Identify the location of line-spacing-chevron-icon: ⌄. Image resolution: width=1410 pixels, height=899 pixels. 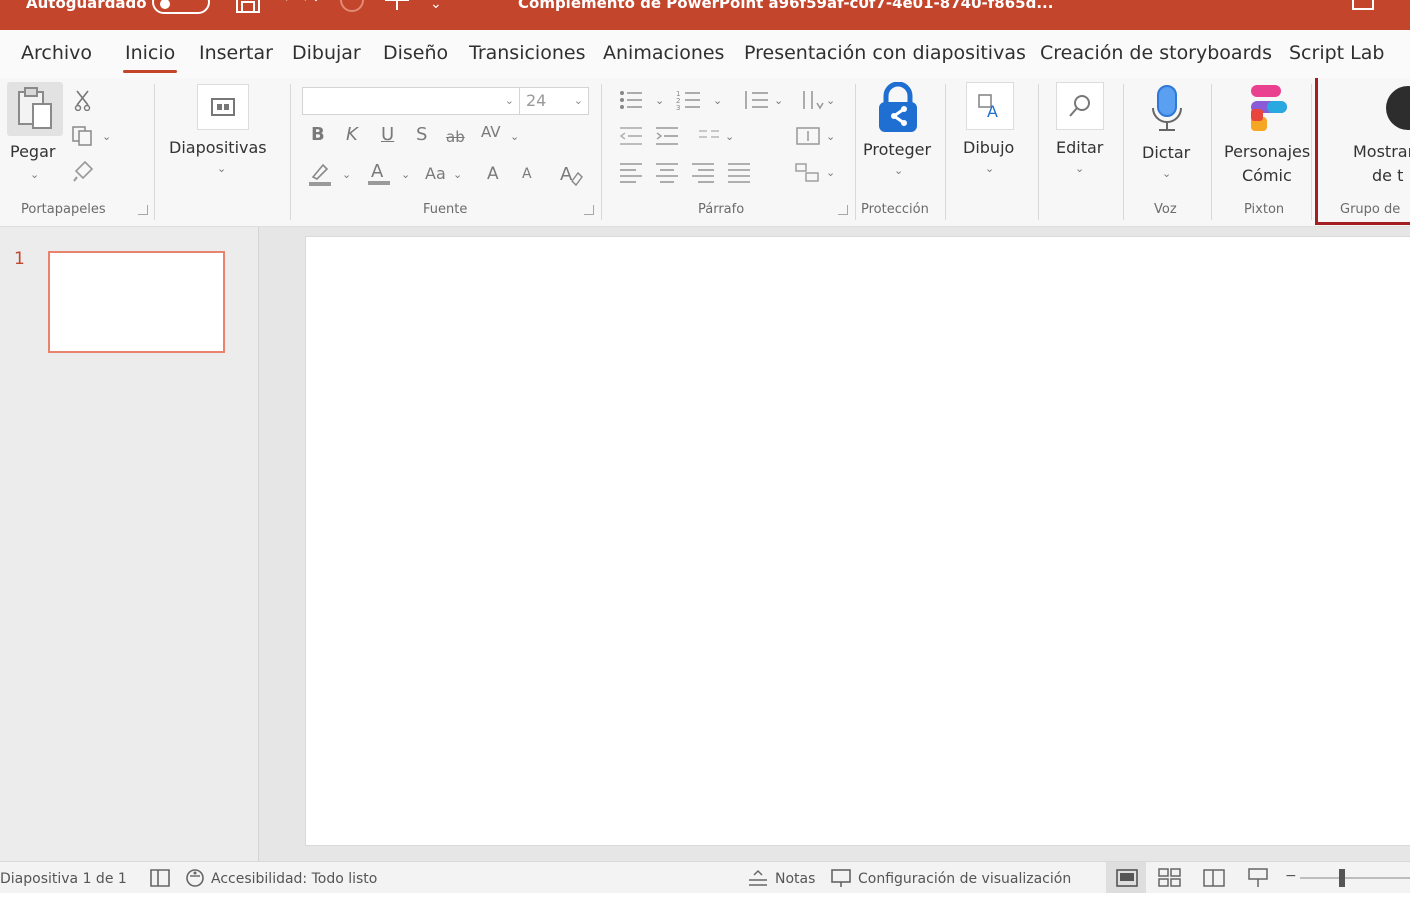
(778, 100).